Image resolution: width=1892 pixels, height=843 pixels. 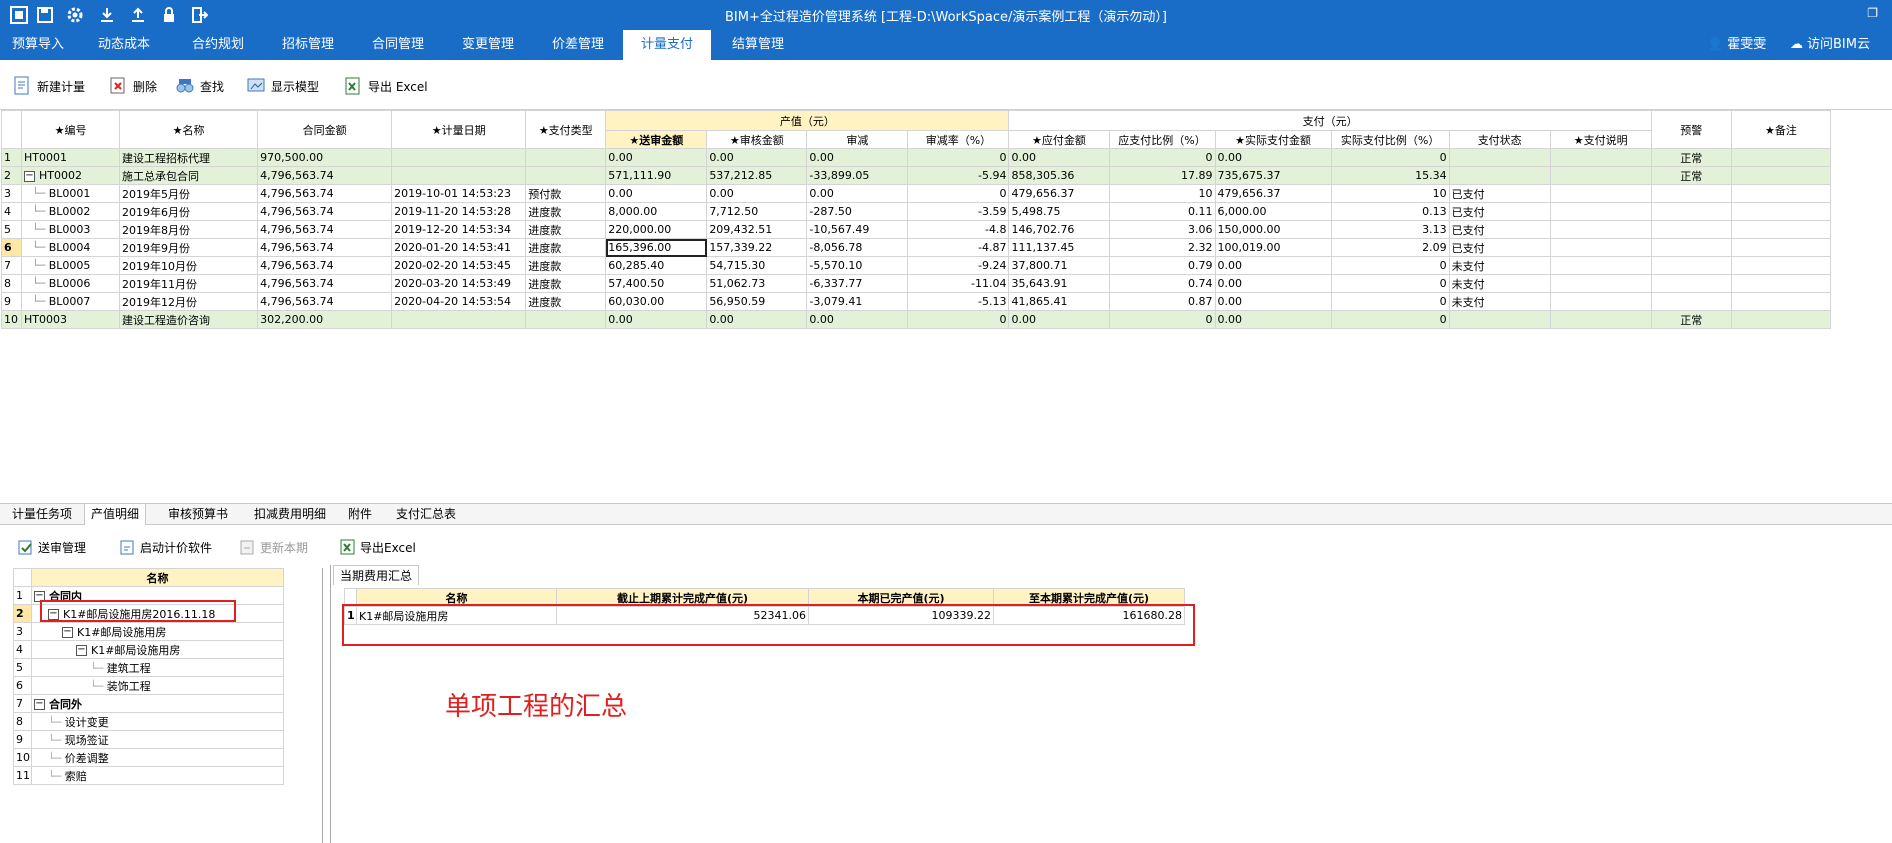 What do you see at coordinates (398, 45) in the screenshot?
I see `tab-contract: 合同管理` at bounding box center [398, 45].